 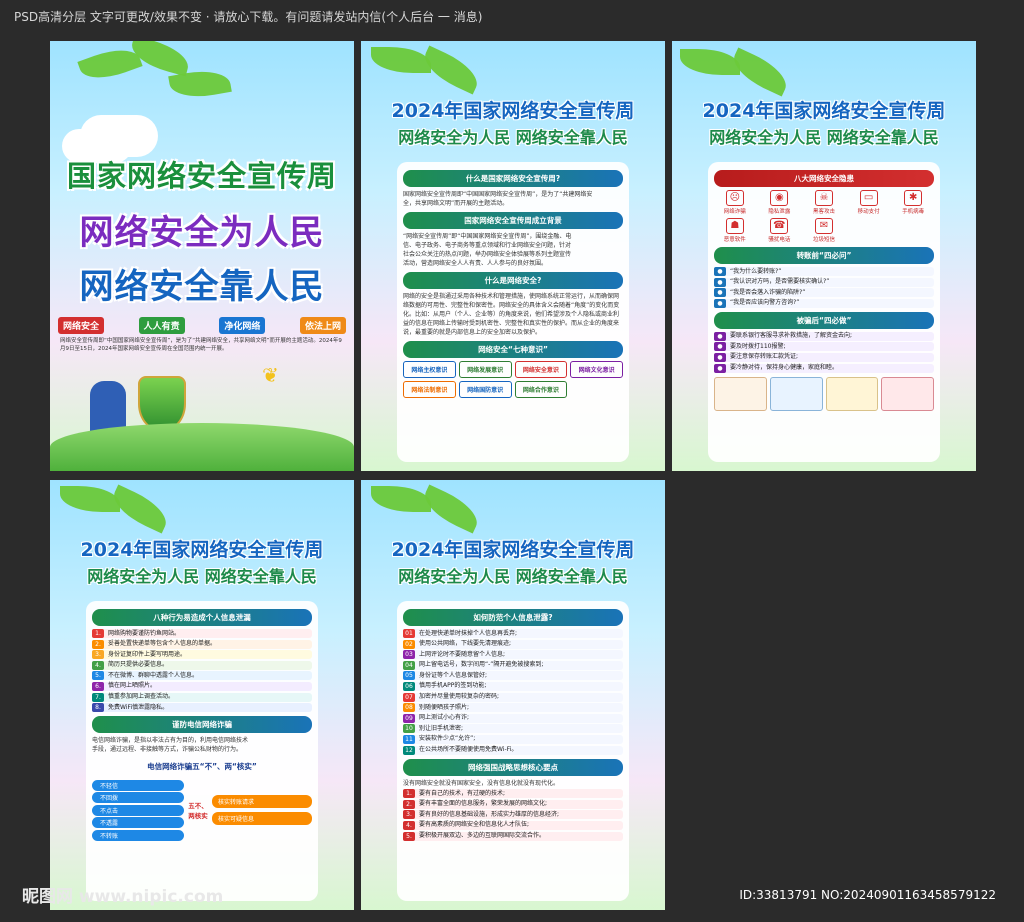 What do you see at coordinates (138, 785) in the screenshot?
I see `no-item: 不轻信` at bounding box center [138, 785].